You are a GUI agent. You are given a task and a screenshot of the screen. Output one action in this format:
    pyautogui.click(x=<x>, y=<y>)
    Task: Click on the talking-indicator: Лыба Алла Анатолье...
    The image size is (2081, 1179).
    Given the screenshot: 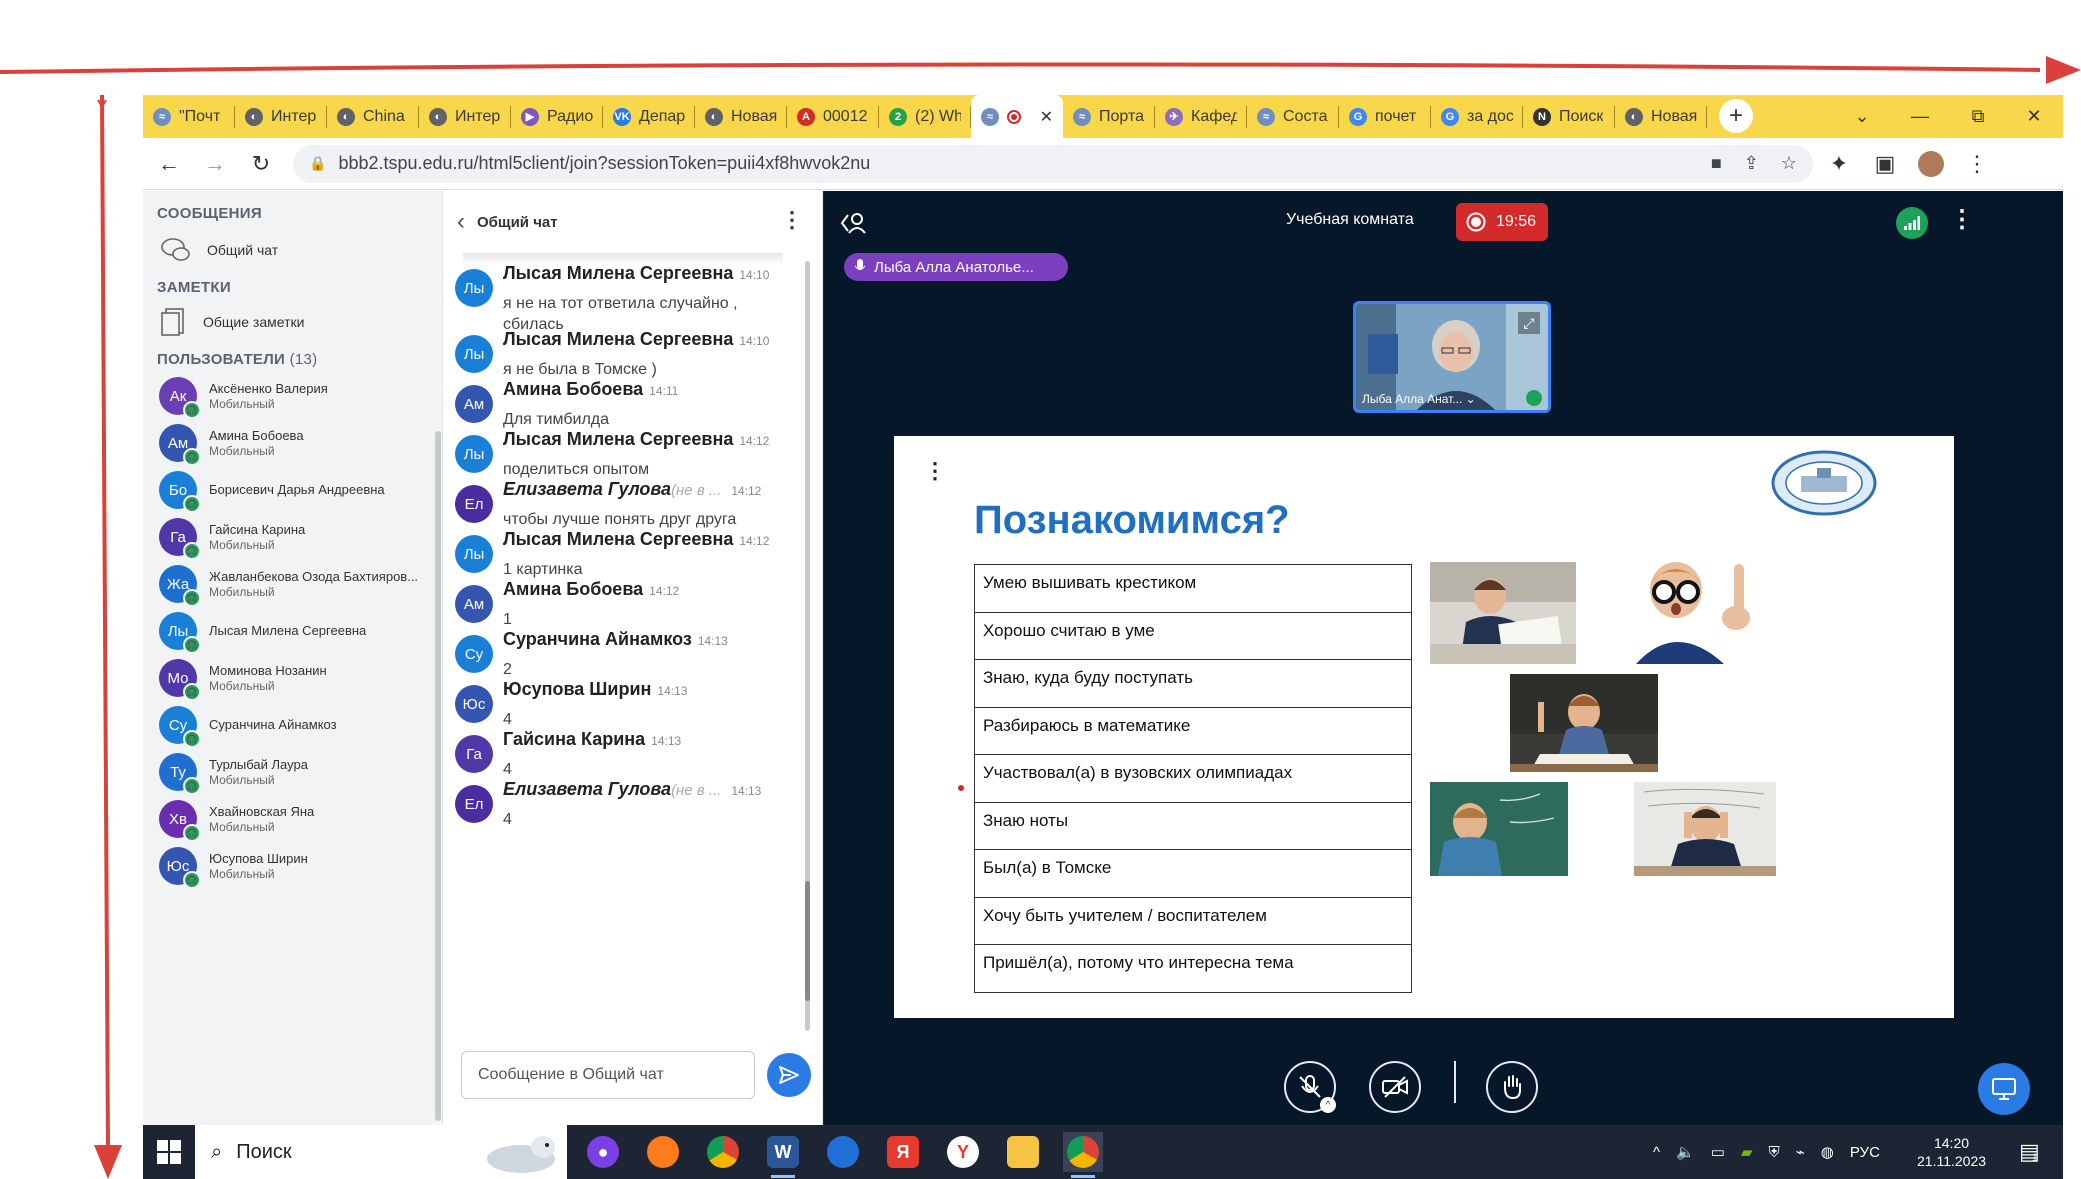 What is the action you would take?
    pyautogui.click(x=956, y=267)
    